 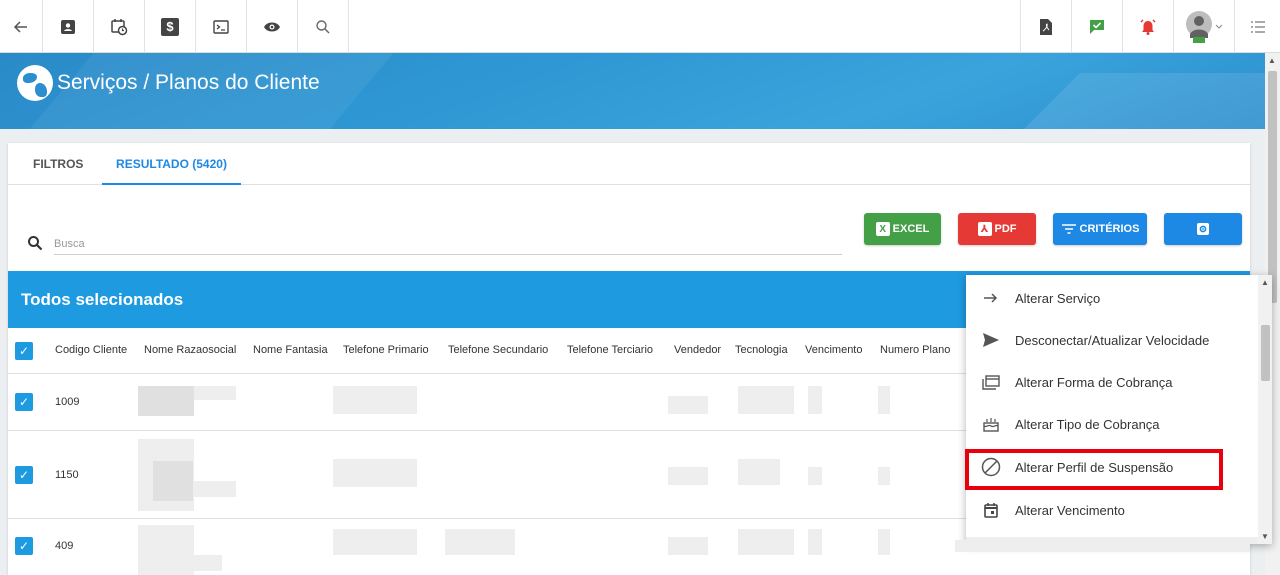 I want to click on calendar-clock-icon, so click(x=119, y=26).